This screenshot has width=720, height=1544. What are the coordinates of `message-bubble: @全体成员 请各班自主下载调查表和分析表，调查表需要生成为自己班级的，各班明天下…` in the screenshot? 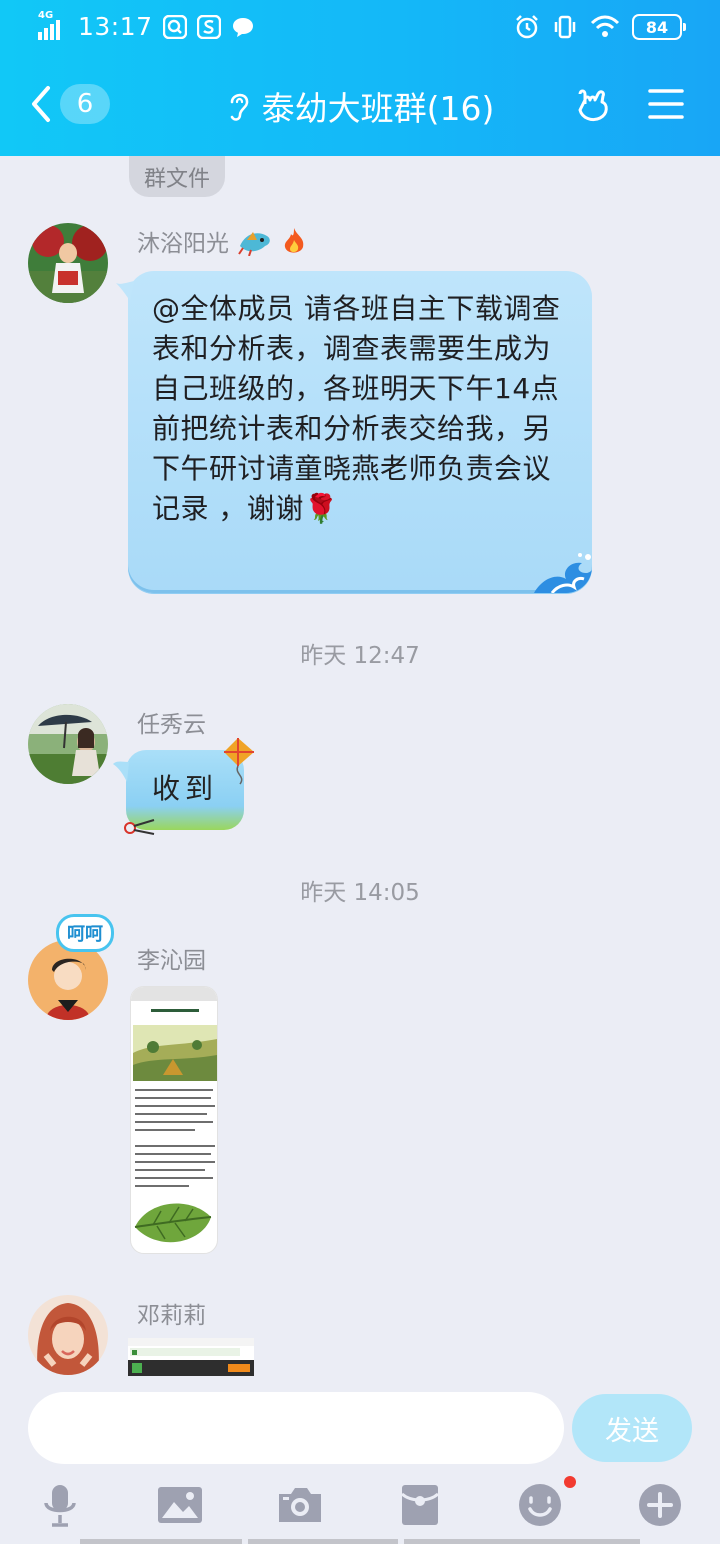 It's located at (360, 432).